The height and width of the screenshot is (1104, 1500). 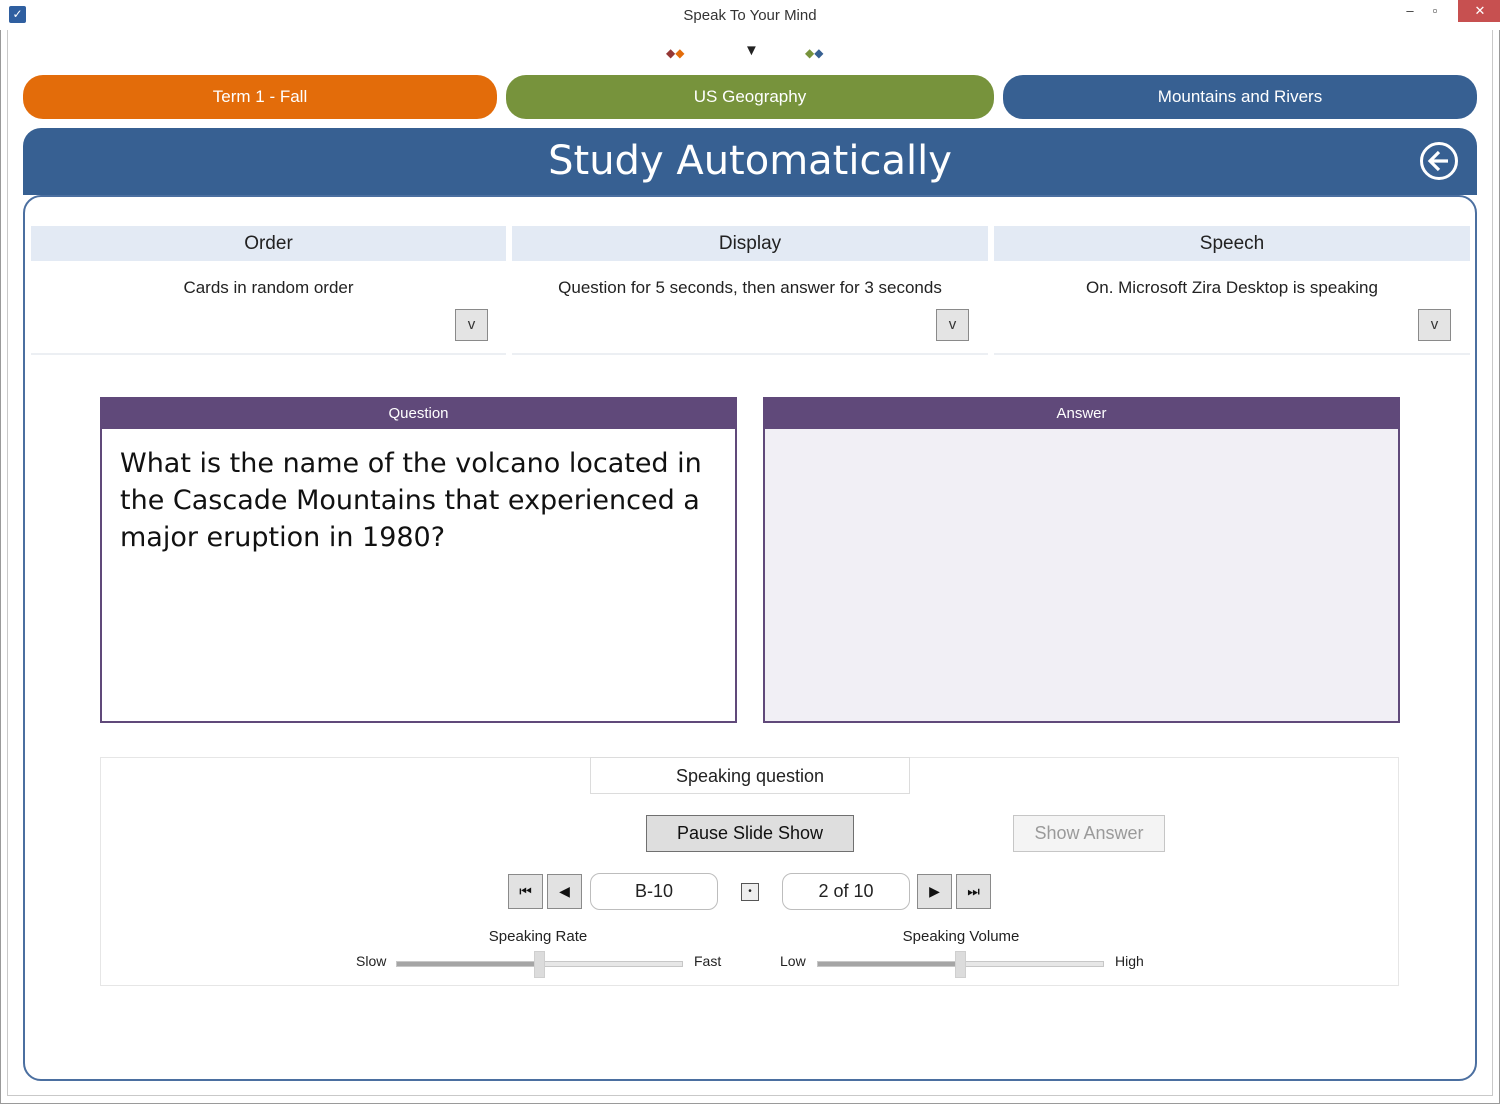 What do you see at coordinates (260, 97) in the screenshot?
I see `breadcrumb-term: Term 1 - Fall` at bounding box center [260, 97].